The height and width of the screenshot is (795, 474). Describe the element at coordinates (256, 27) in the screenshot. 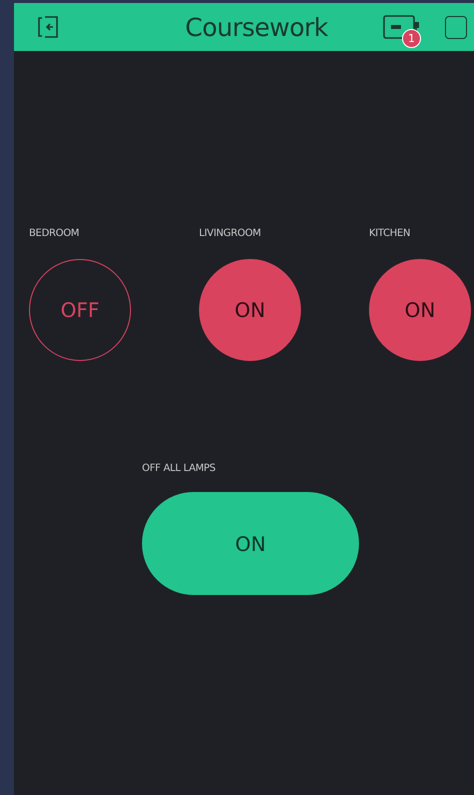

I see `project-title: Coursework` at that location.